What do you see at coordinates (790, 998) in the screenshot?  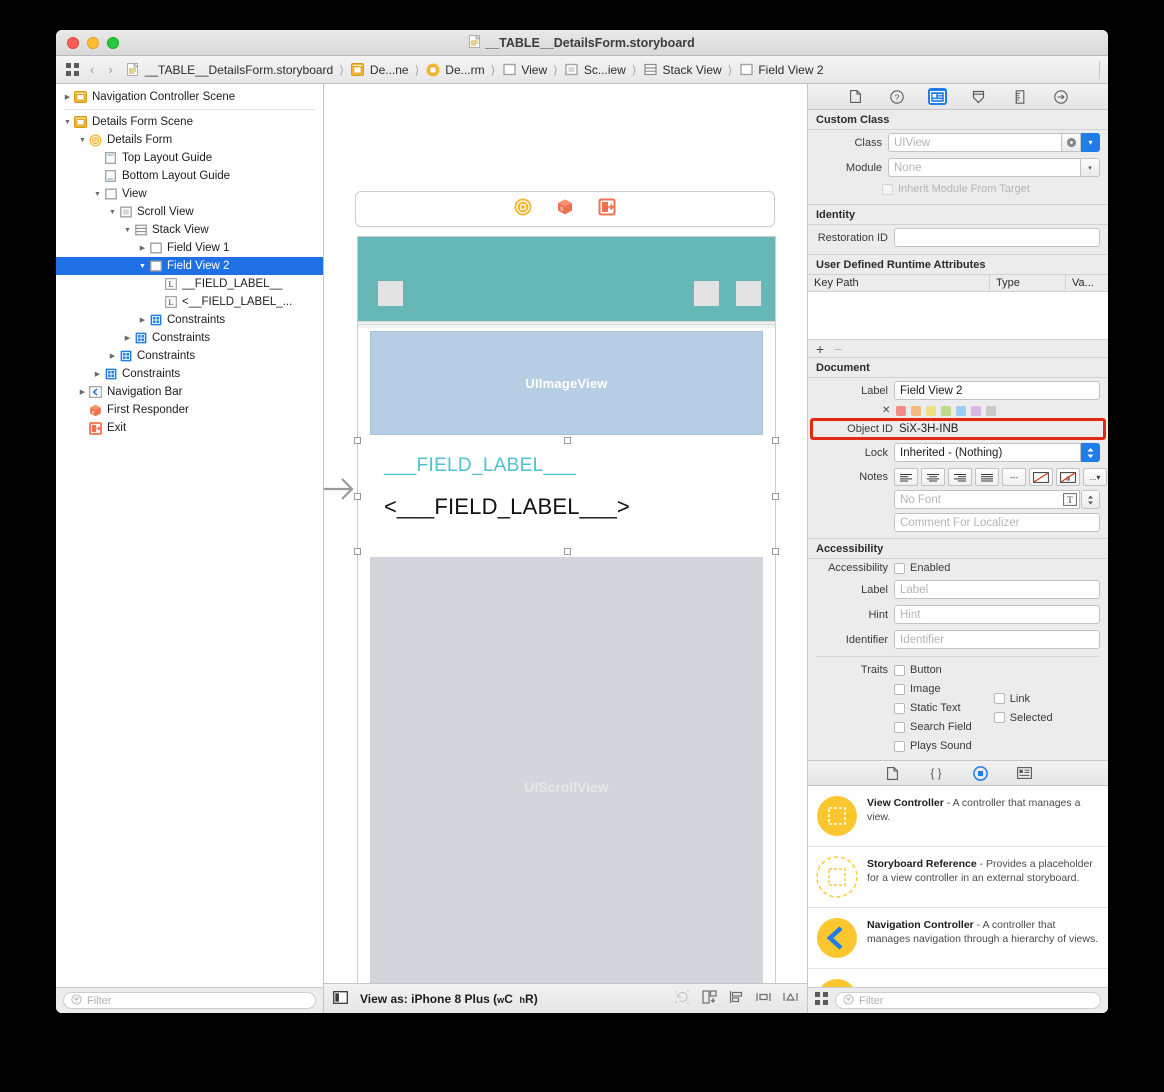 I see `resolve-issues-icon` at bounding box center [790, 998].